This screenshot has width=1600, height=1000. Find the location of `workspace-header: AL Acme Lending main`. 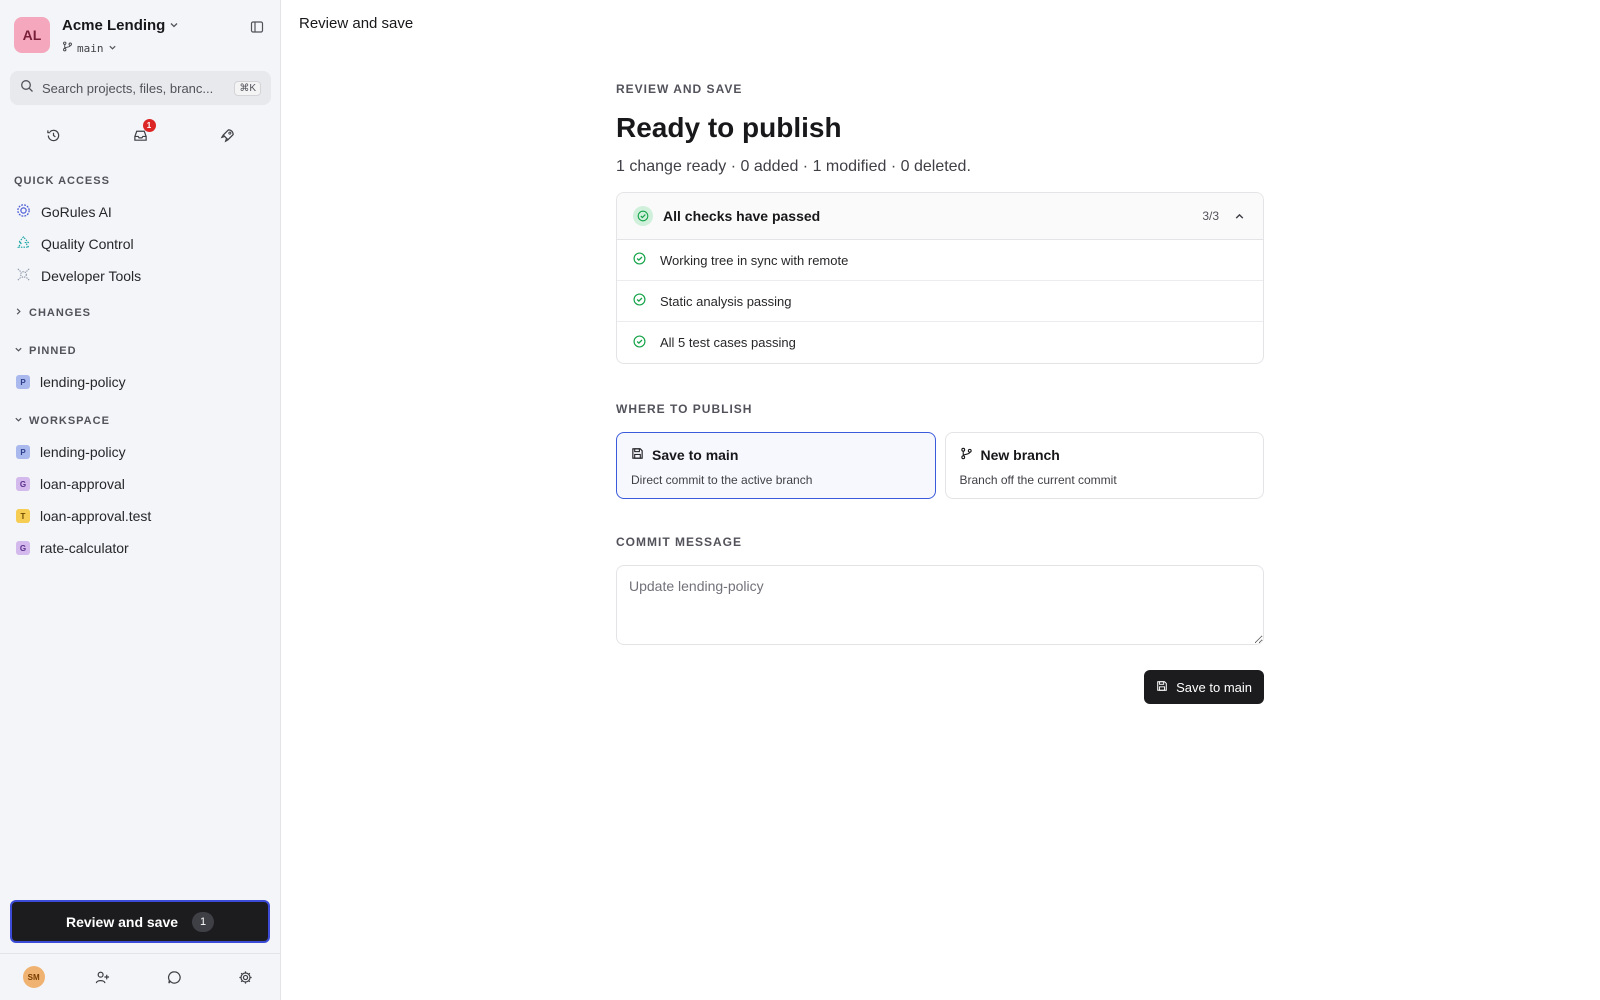

workspace-header: AL Acme Lending main is located at coordinates (140, 37).